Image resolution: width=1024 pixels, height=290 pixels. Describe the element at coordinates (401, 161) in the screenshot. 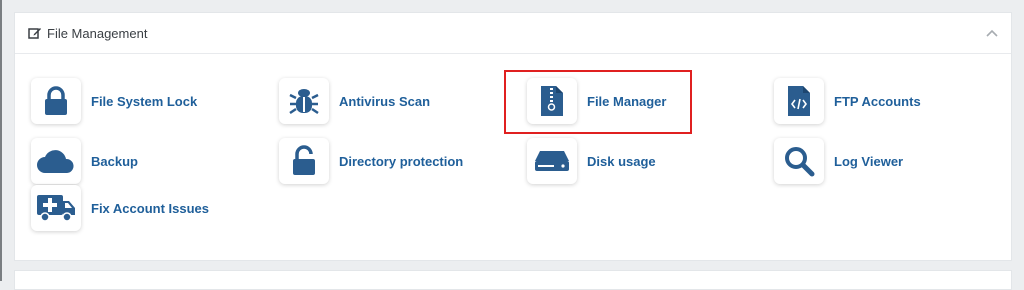

I see `tool-label: Directory protection` at that location.